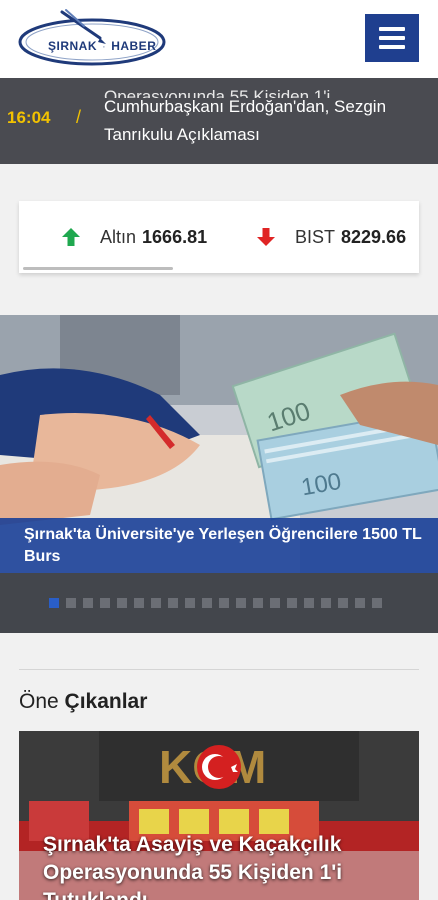 The image size is (438, 900). Describe the element at coordinates (71, 237) in the screenshot. I see `arrow-up-icon` at that location.